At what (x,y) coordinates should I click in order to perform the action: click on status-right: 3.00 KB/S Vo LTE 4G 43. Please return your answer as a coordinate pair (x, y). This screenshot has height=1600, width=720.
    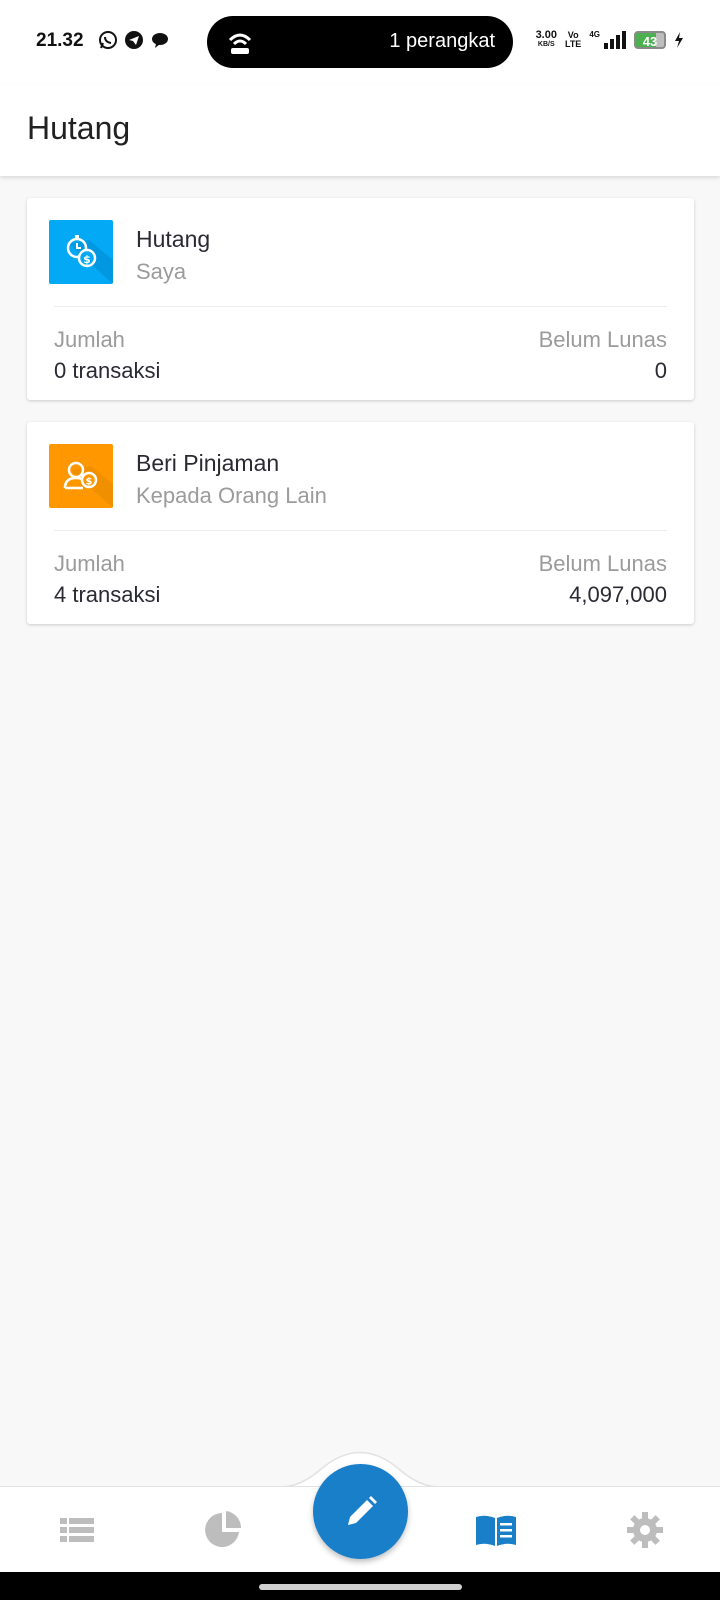
    Looking at the image, I should click on (610, 40).